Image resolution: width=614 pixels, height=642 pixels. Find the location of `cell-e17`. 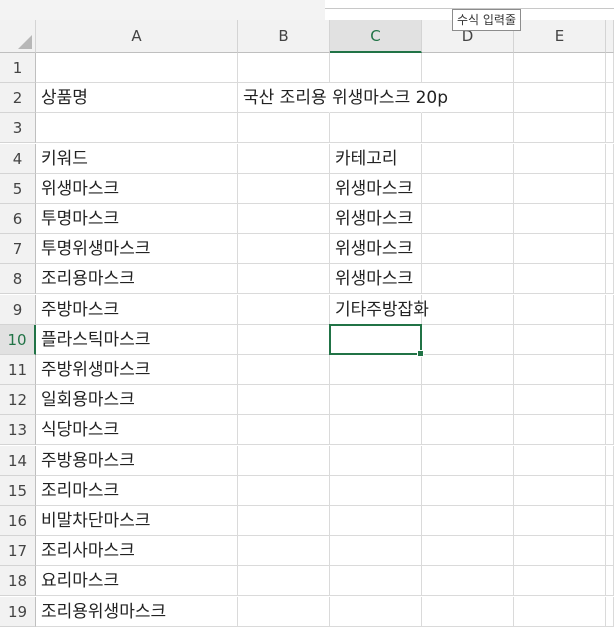

cell-e17 is located at coordinates (560, 551).